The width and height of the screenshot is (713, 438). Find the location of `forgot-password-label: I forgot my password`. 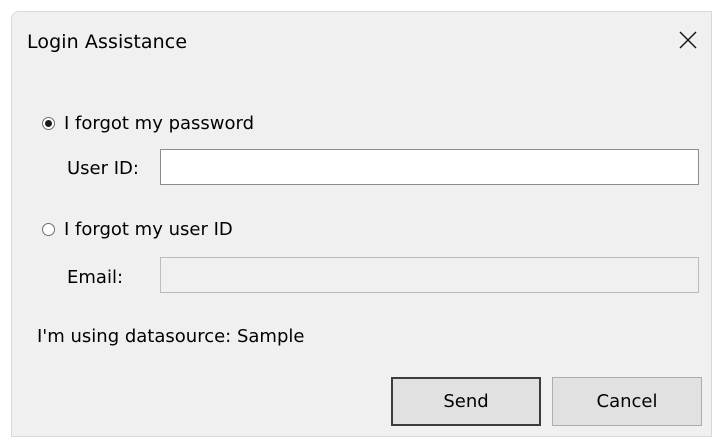

forgot-password-label: I forgot my password is located at coordinates (159, 123).